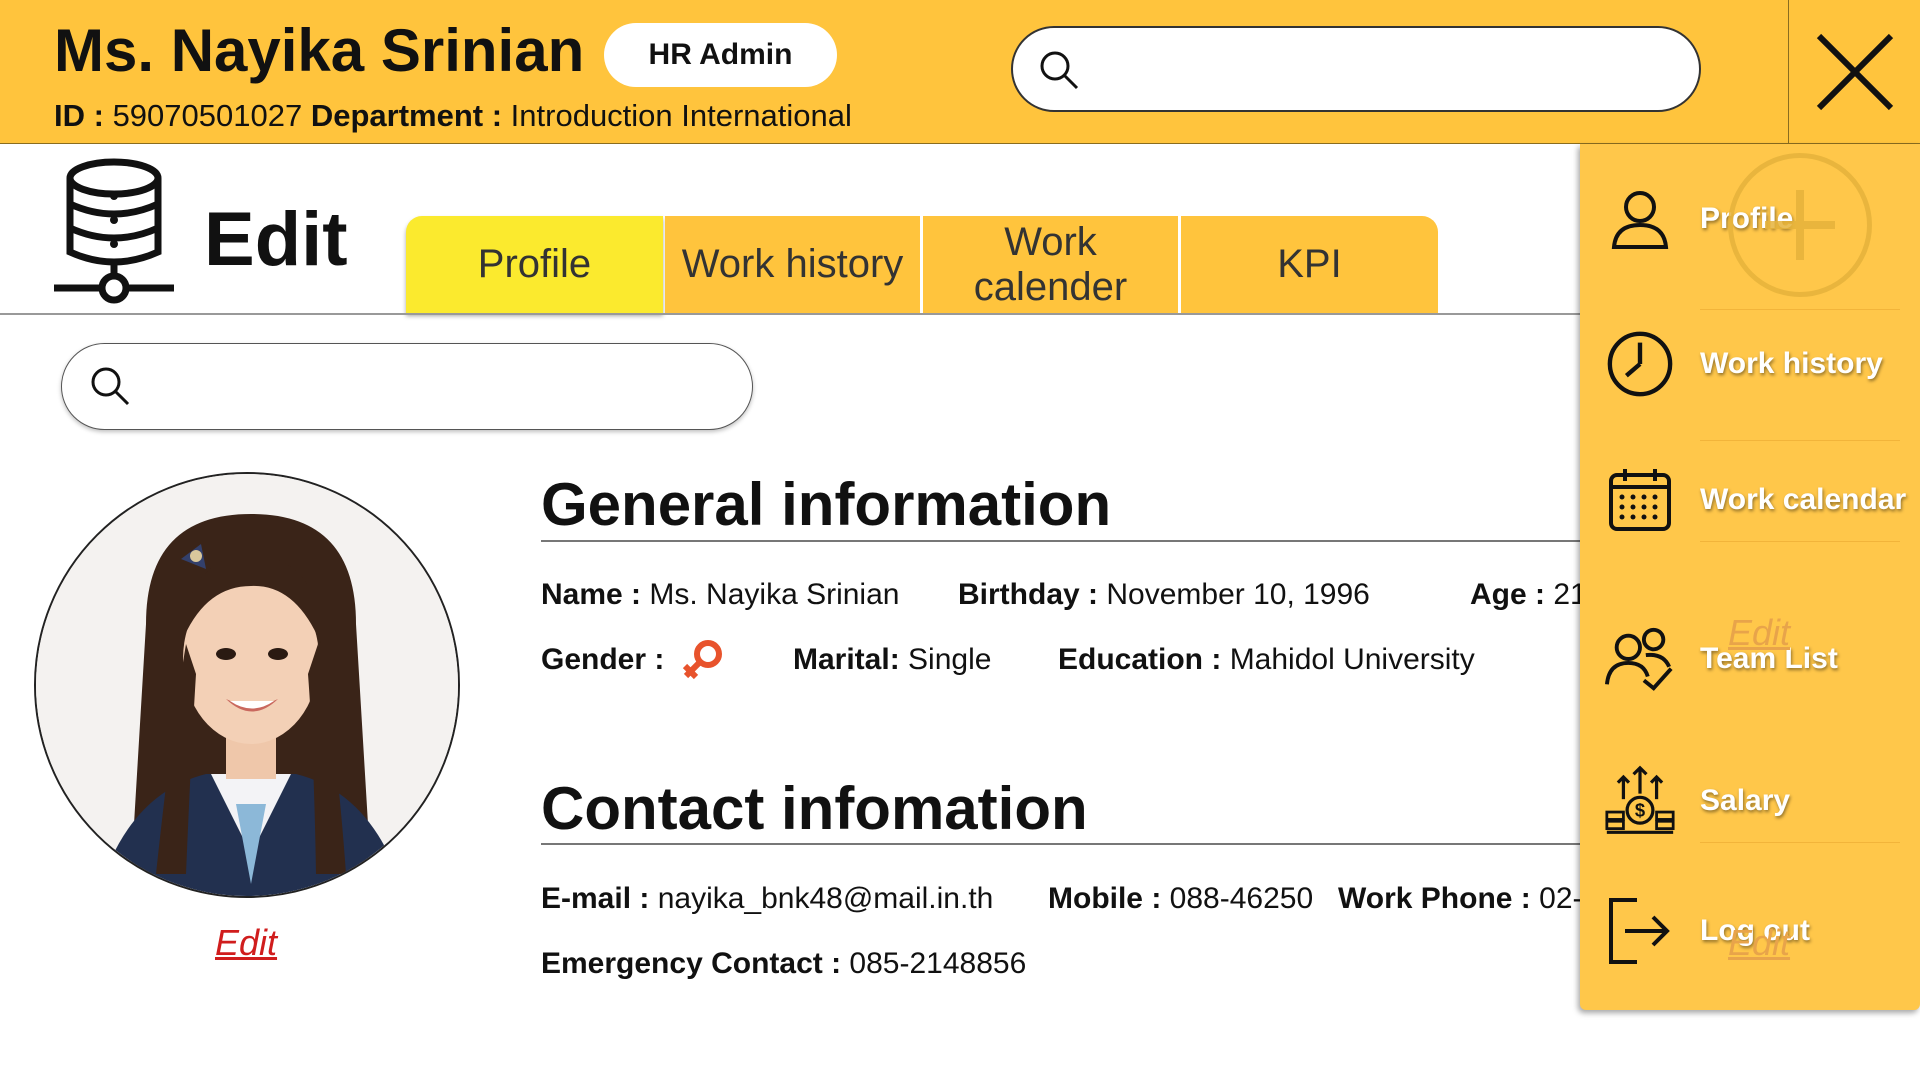  I want to click on marital-label: Marital:, so click(846, 659).